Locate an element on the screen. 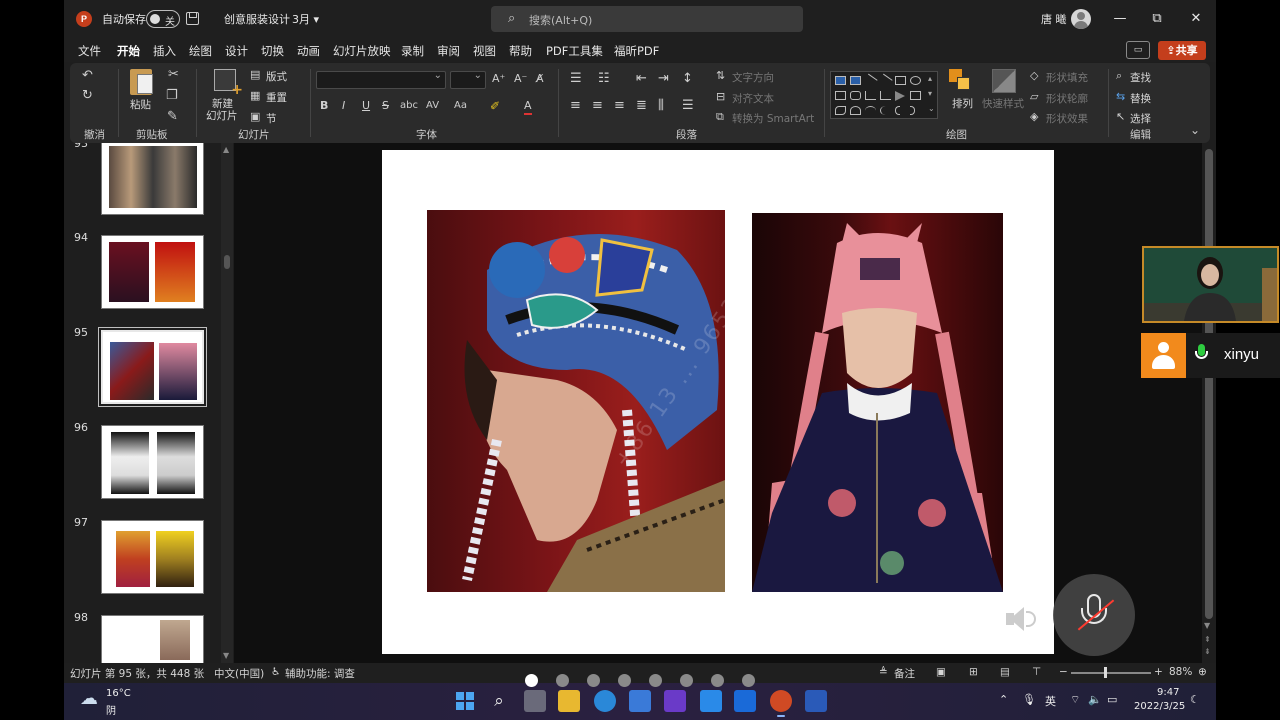  participant-video-tile is located at coordinates (1210, 284).